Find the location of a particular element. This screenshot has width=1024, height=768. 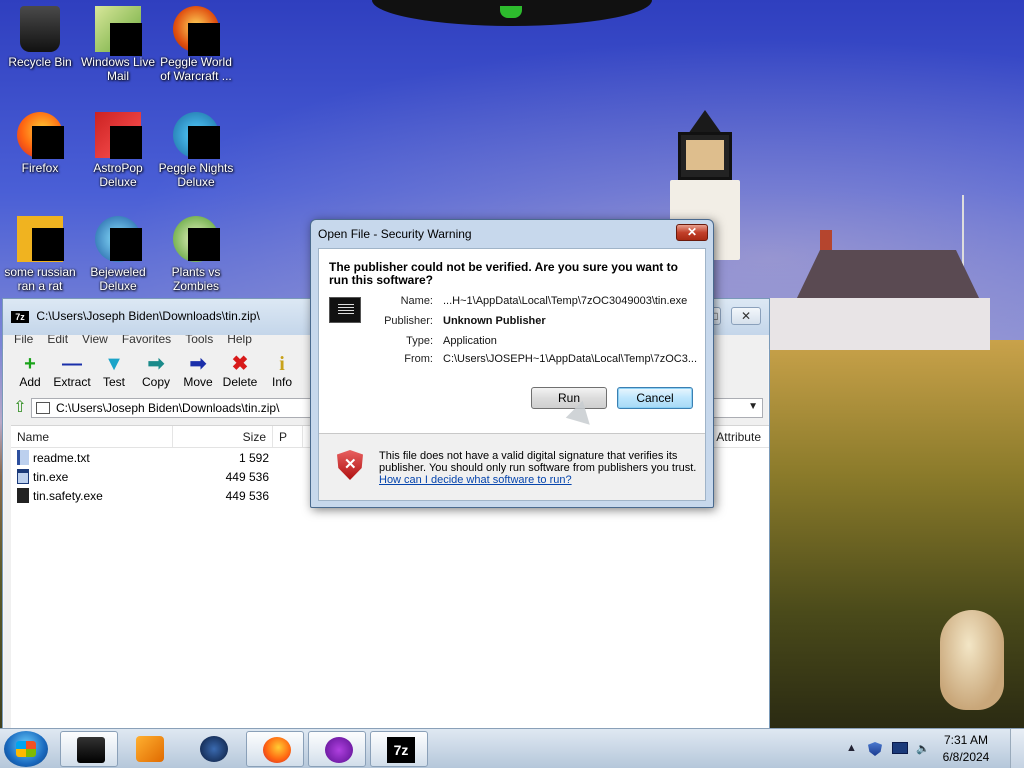

start-button is located at coordinates (26, 749).